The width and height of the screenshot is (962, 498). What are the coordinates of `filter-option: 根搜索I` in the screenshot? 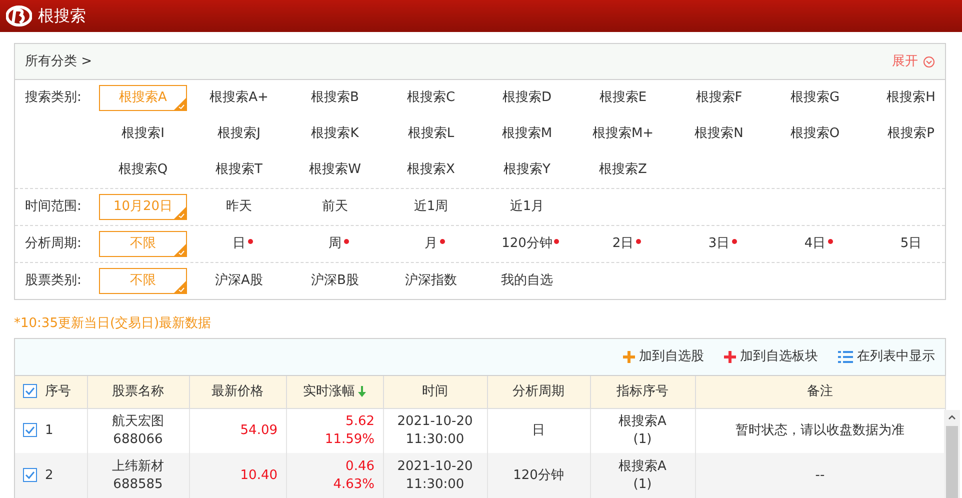 It's located at (143, 134).